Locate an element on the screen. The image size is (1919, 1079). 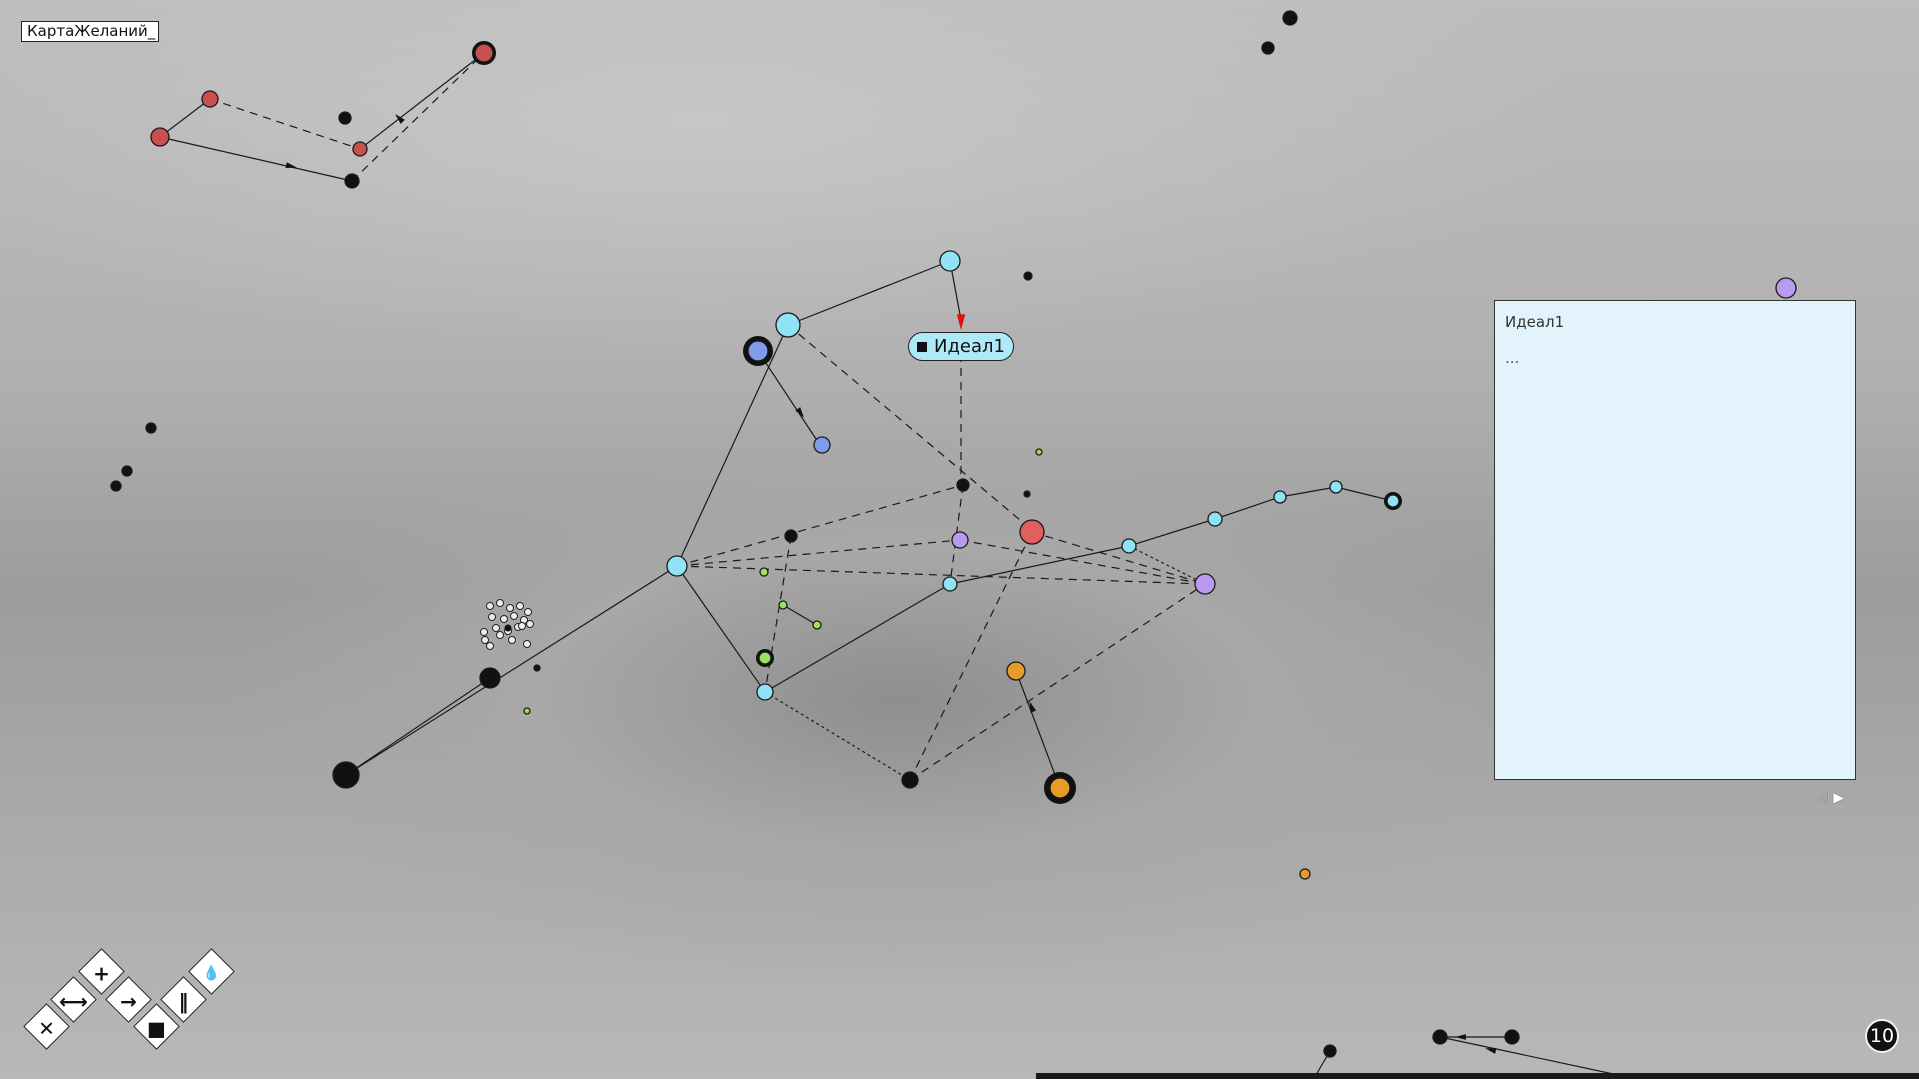
next-note-icon: ▶ is located at coordinates (1838, 798).